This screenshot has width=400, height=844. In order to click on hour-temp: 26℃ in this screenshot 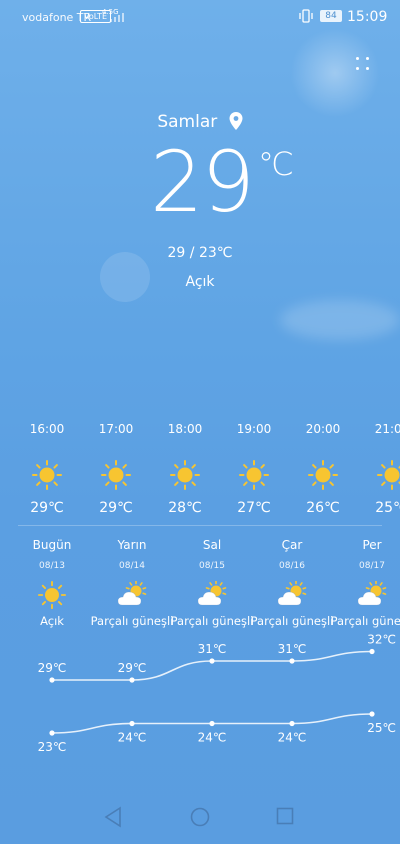, I will do `click(323, 508)`.